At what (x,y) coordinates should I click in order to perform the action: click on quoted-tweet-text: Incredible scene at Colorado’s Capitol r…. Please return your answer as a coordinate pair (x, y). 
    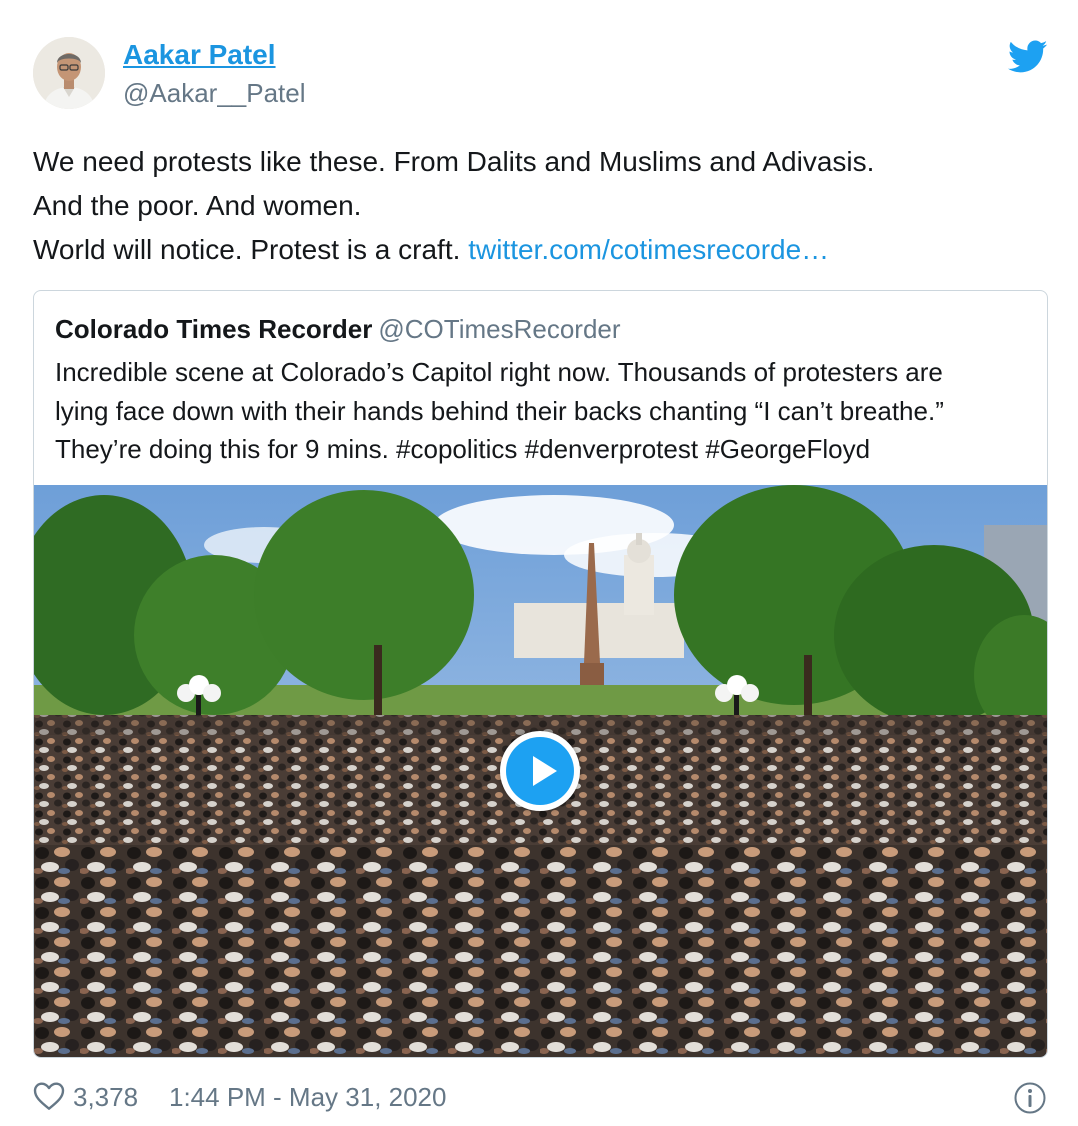
    Looking at the image, I should click on (547, 411).